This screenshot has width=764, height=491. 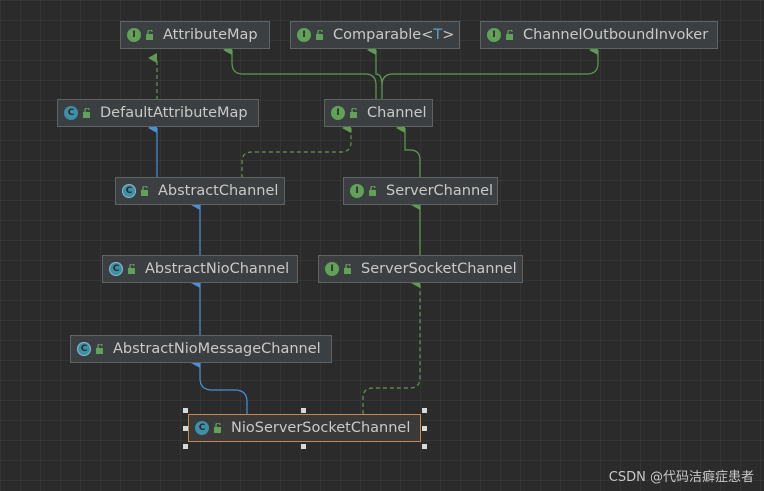 I want to click on node-abstract-nio-channel: C AbstractNioChannel, so click(x=200, y=269).